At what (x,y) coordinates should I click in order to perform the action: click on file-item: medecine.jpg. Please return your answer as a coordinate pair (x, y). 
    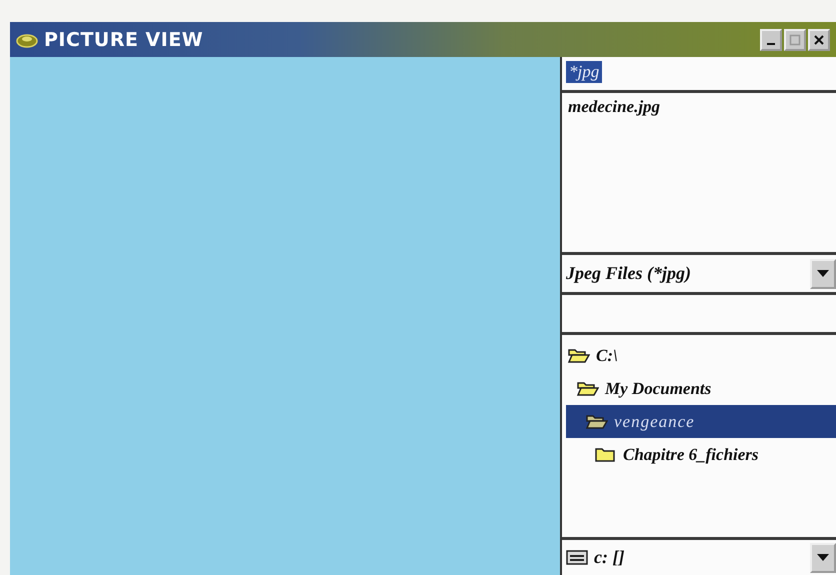
    Looking at the image, I should click on (614, 107).